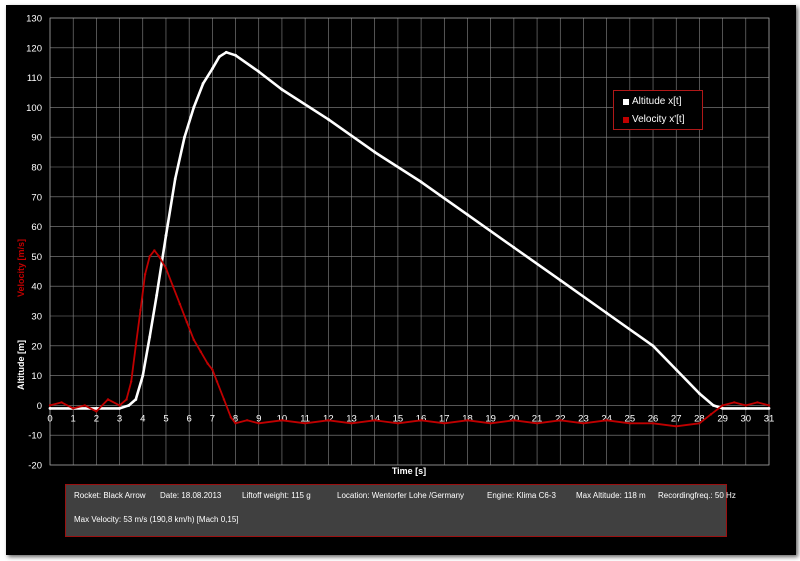 This screenshot has width=800, height=561. Describe the element at coordinates (521, 495) in the screenshot. I see `info-engine: Engine: Klima C6-3` at that location.